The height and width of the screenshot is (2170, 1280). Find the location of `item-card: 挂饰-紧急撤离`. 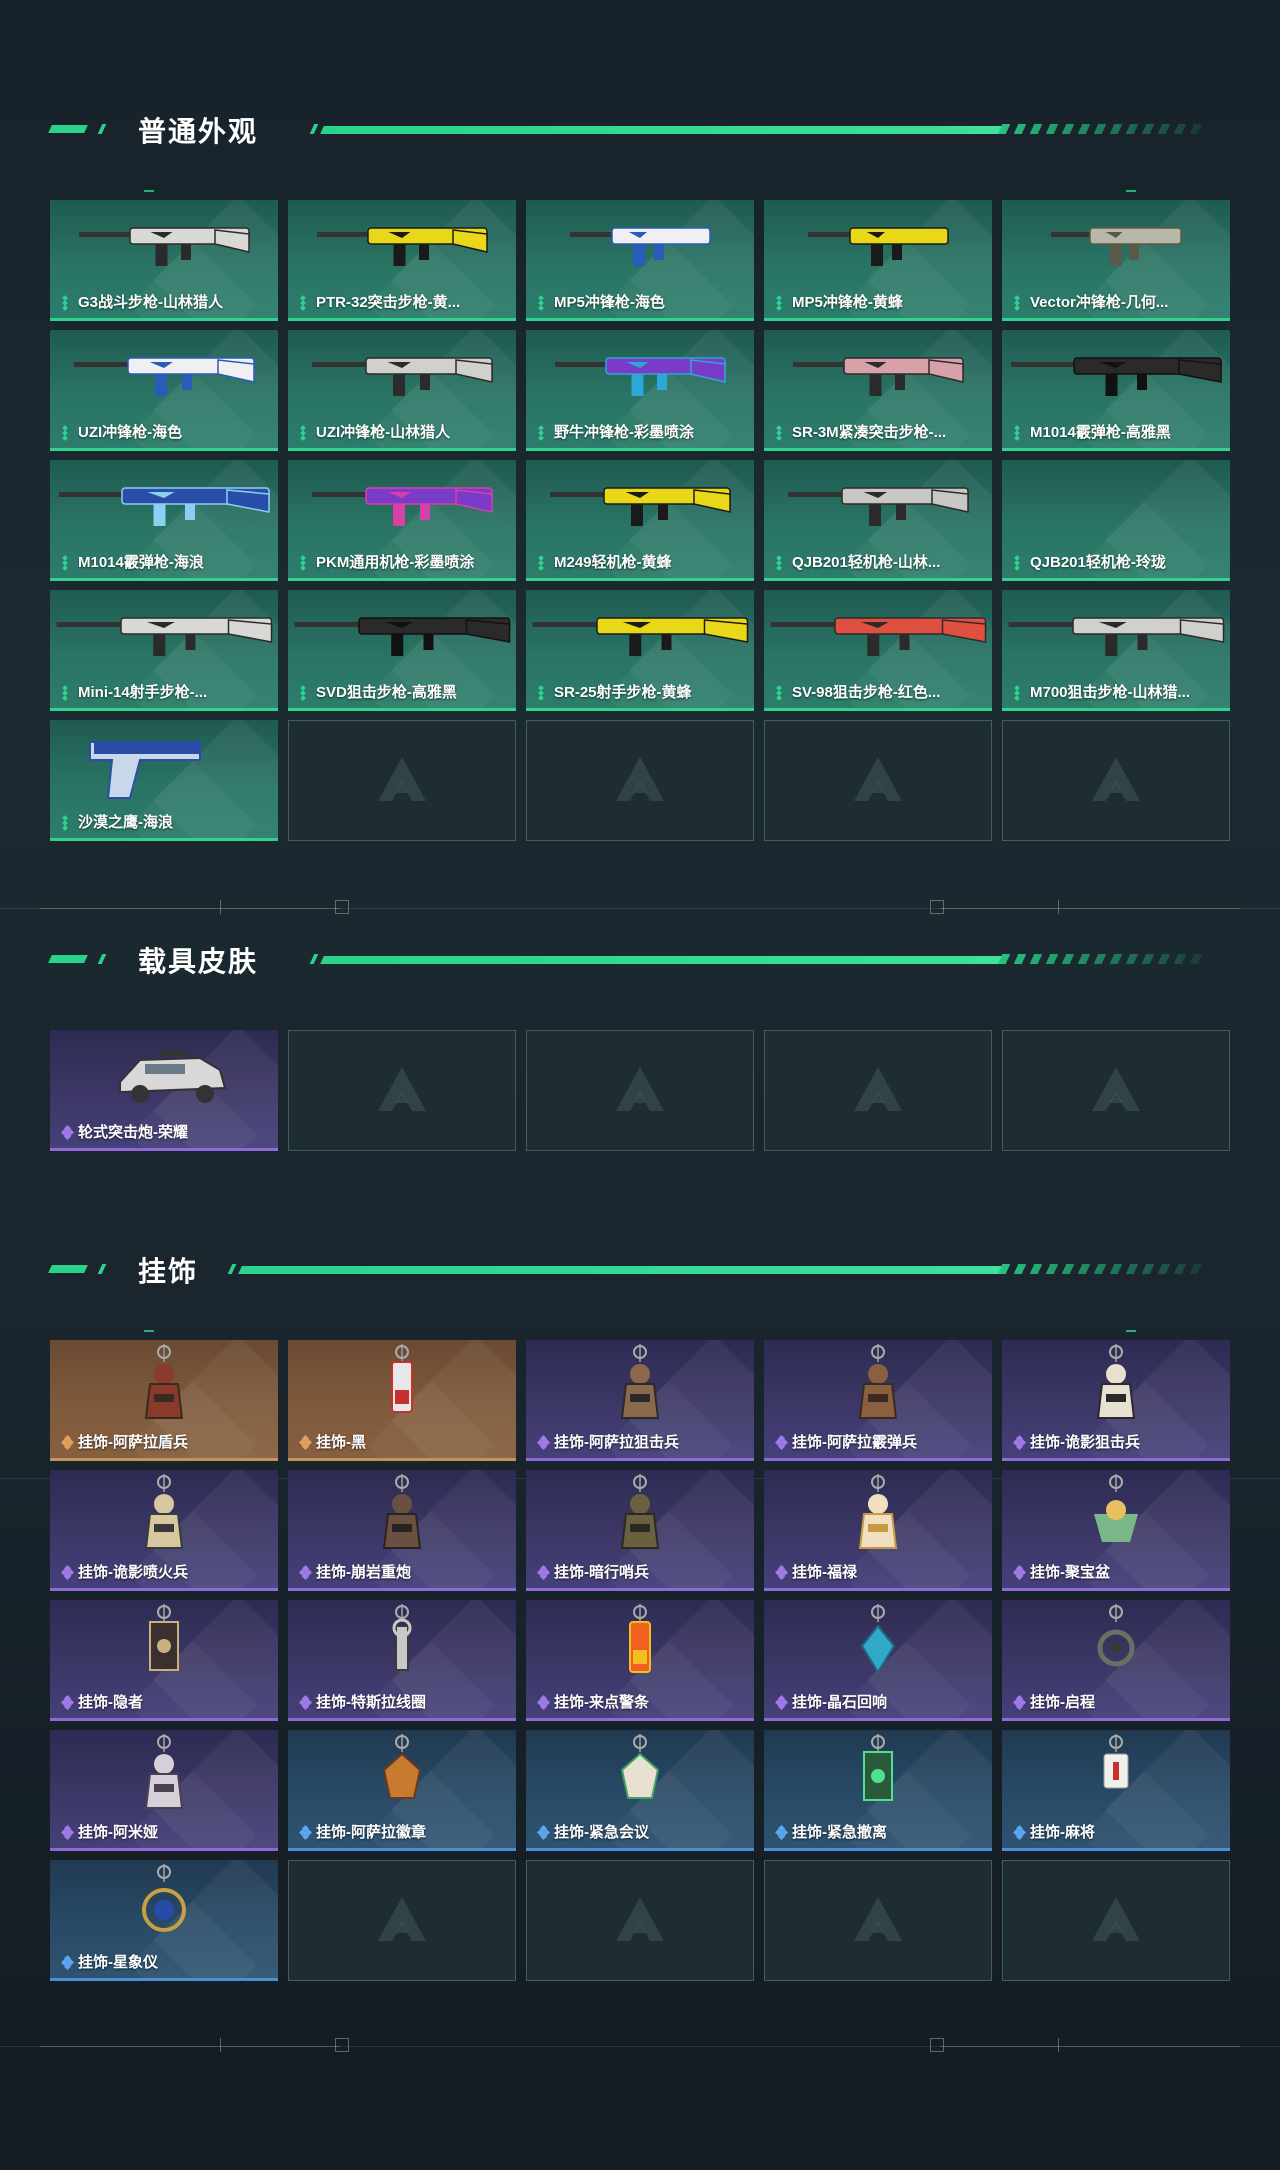

item-card: 挂饰-紧急撤离 is located at coordinates (878, 1790).